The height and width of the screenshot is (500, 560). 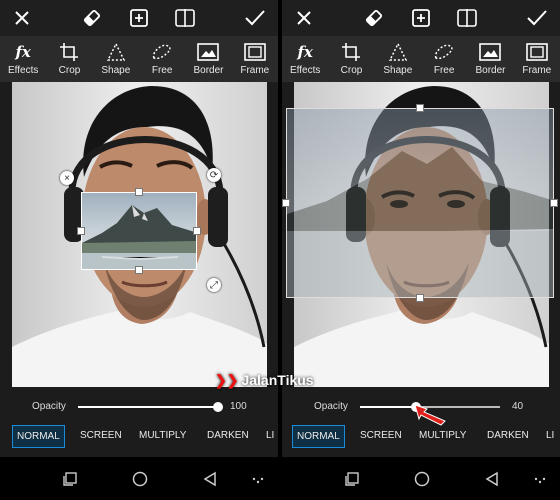 What do you see at coordinates (218, 407) in the screenshot?
I see `opacity-slider-thumb` at bounding box center [218, 407].